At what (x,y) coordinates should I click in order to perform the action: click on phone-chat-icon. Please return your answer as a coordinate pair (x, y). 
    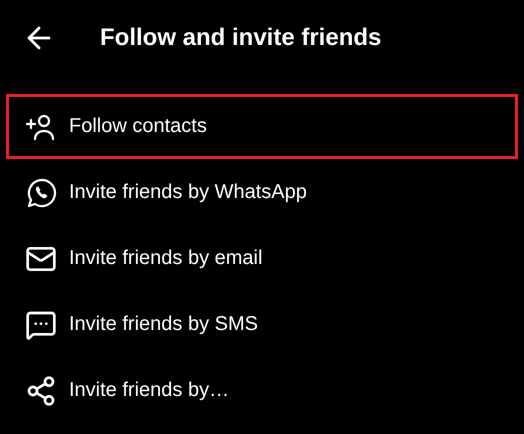
    Looking at the image, I should click on (41, 192).